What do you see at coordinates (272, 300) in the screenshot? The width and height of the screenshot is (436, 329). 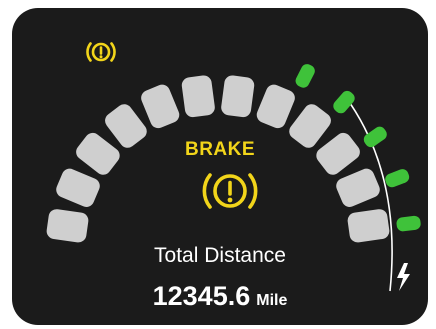 I see `odometer-unit: Mile` at bounding box center [272, 300].